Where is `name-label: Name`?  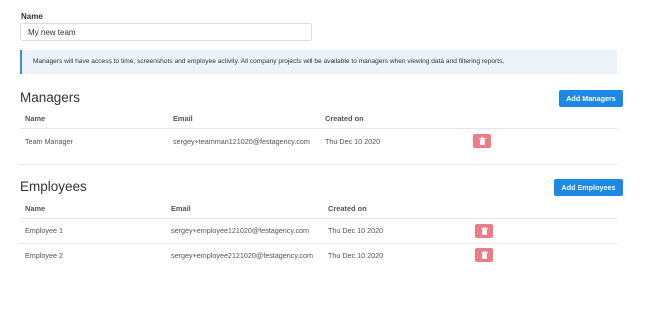
name-label: Name is located at coordinates (32, 16).